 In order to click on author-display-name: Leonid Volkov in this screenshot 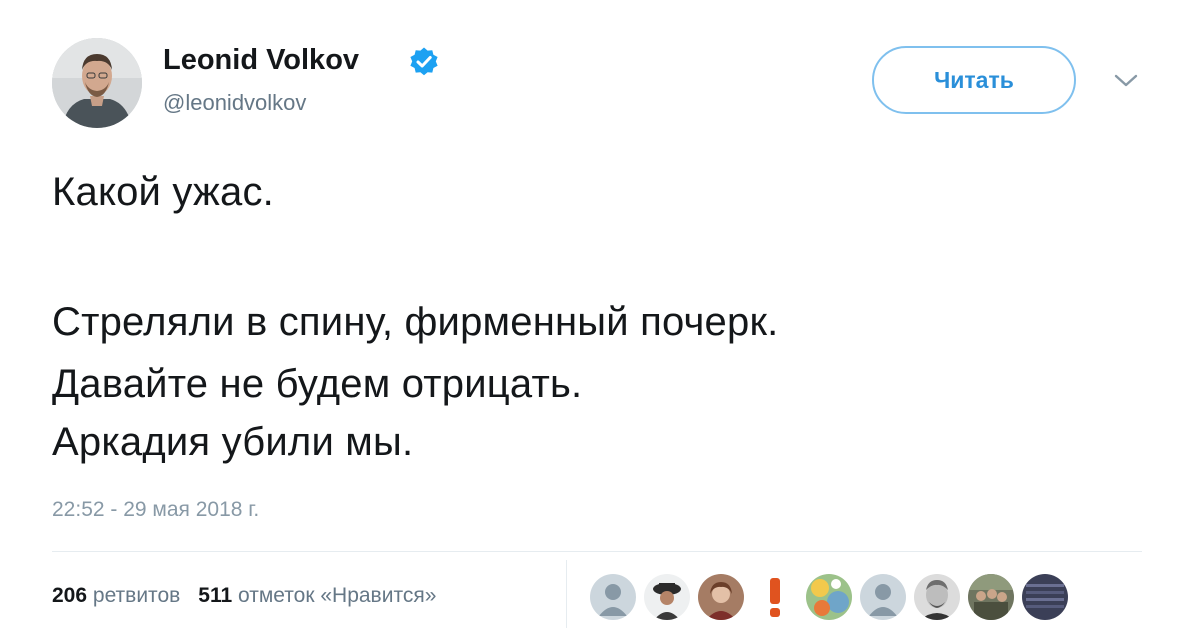, I will do `click(261, 60)`.